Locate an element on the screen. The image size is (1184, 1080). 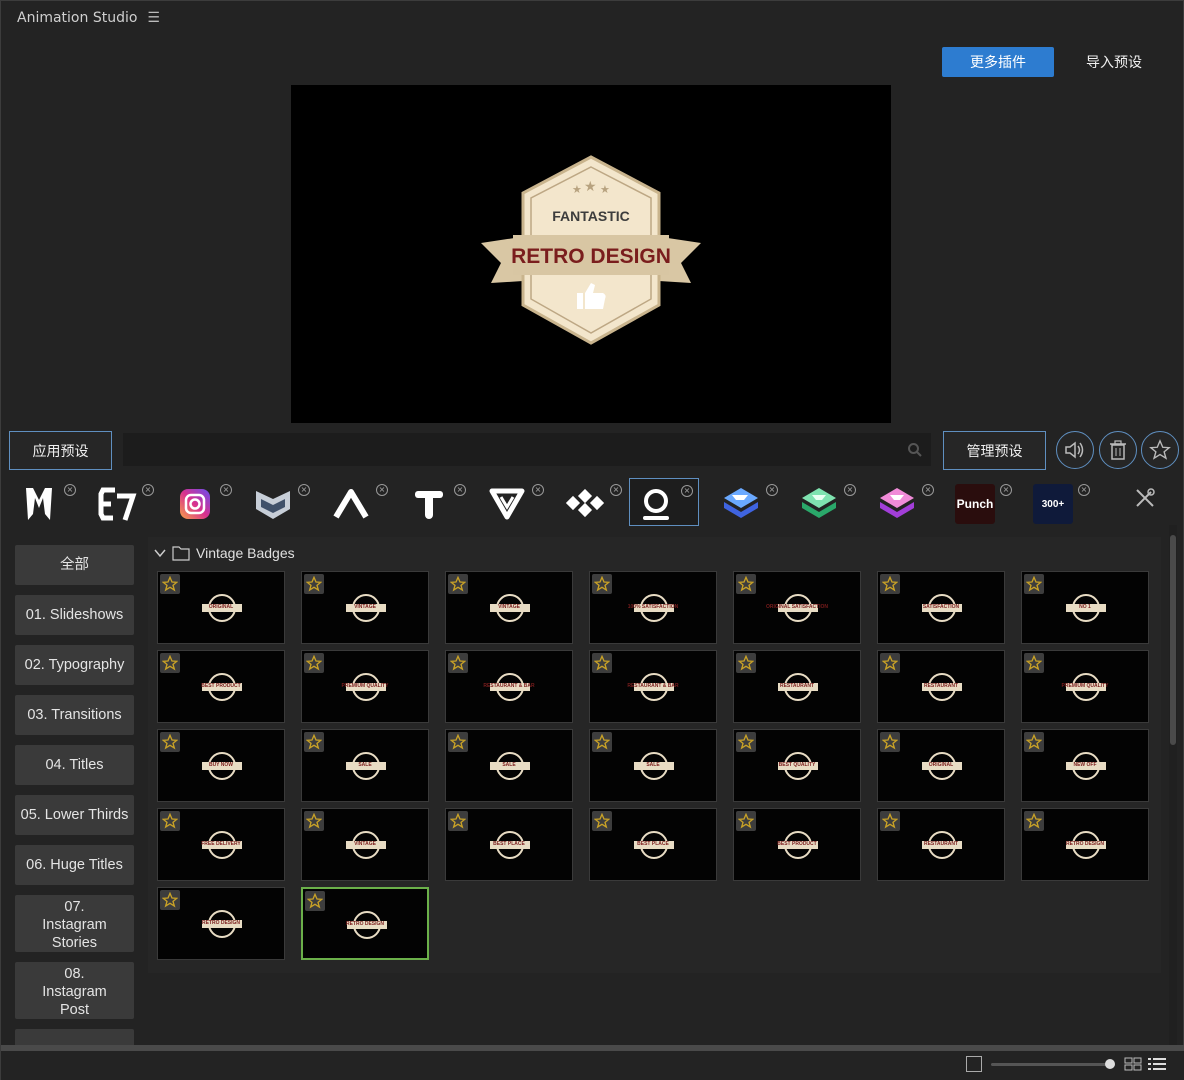
category-all: 全部 is located at coordinates (74, 565).